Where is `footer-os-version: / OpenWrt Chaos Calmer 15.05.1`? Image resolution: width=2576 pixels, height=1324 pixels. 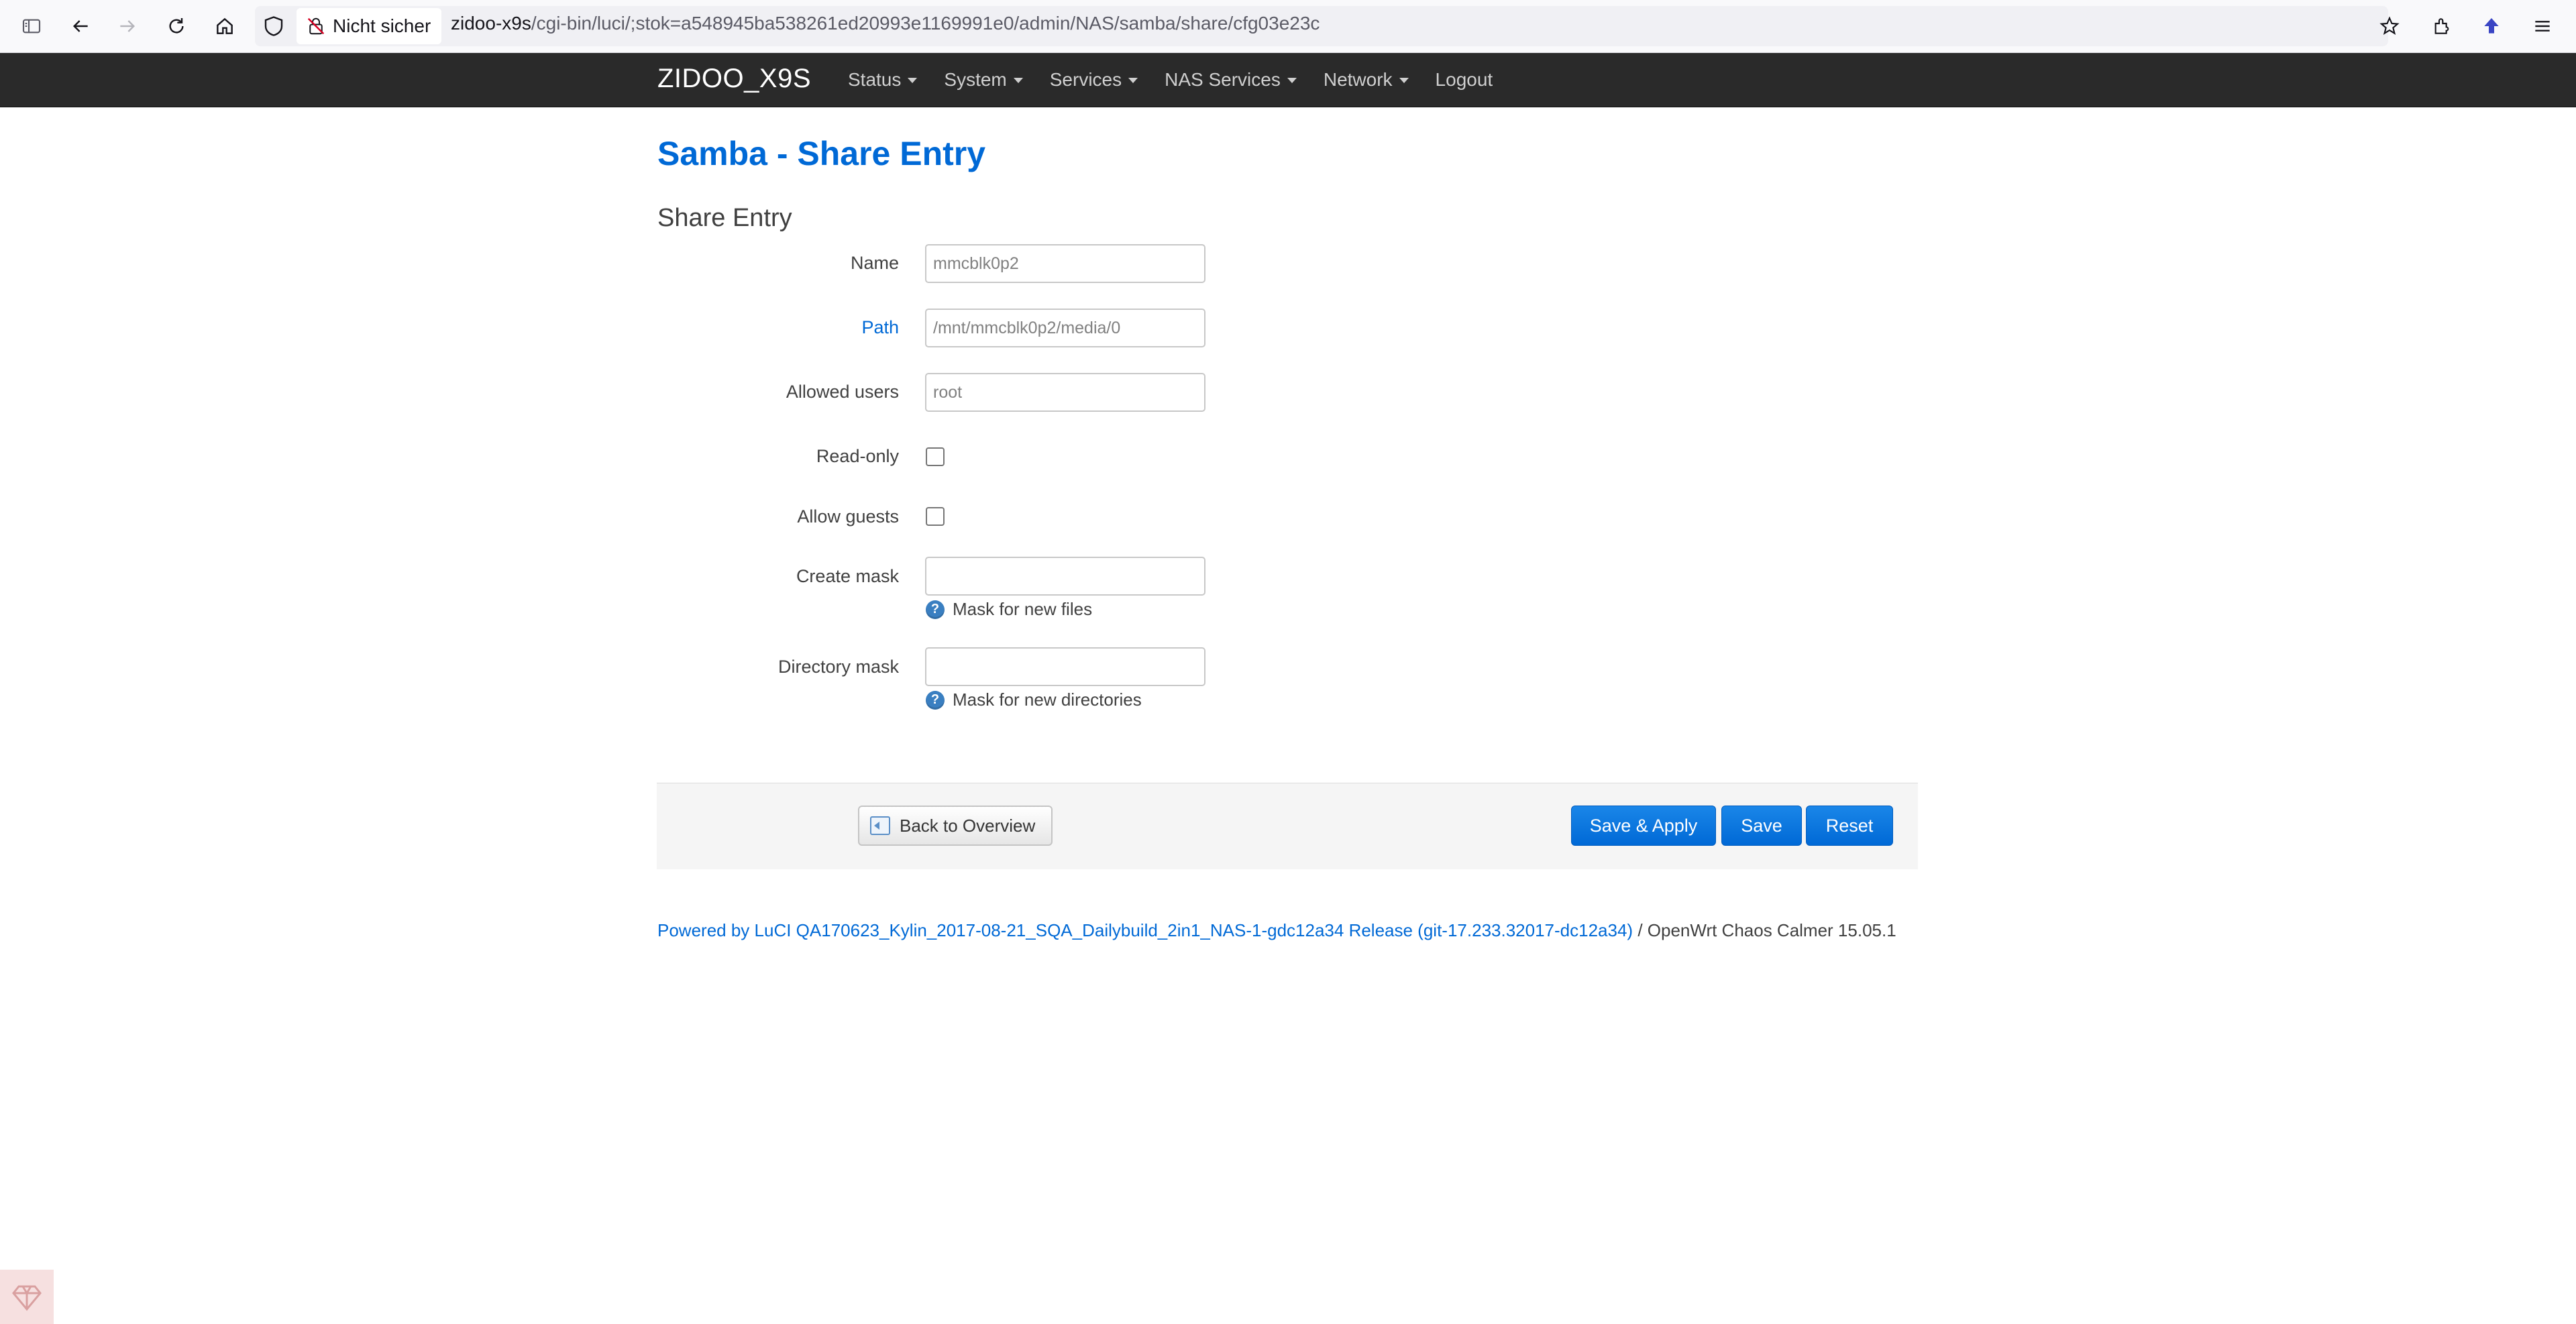
footer-os-version: / OpenWrt Chaos Calmer 15.05.1 is located at coordinates (1764, 930).